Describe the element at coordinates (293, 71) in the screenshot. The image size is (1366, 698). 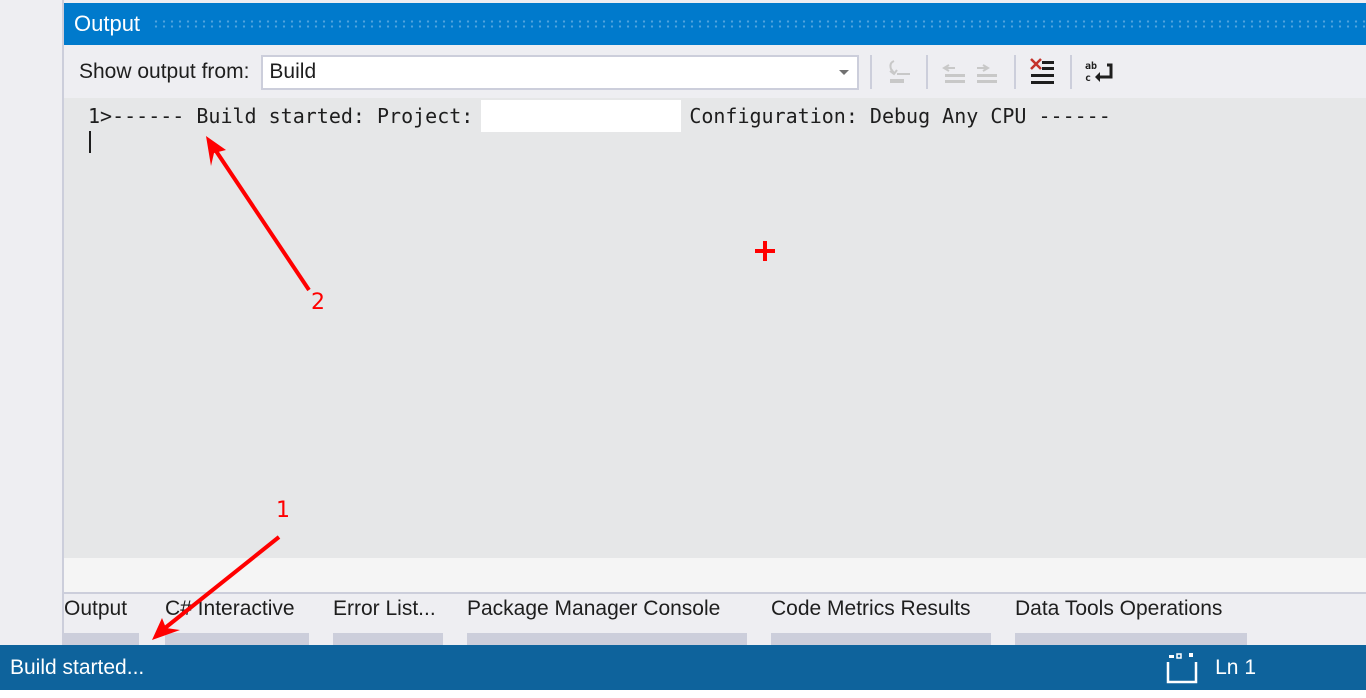
I see `output-source-value: Build` at that location.